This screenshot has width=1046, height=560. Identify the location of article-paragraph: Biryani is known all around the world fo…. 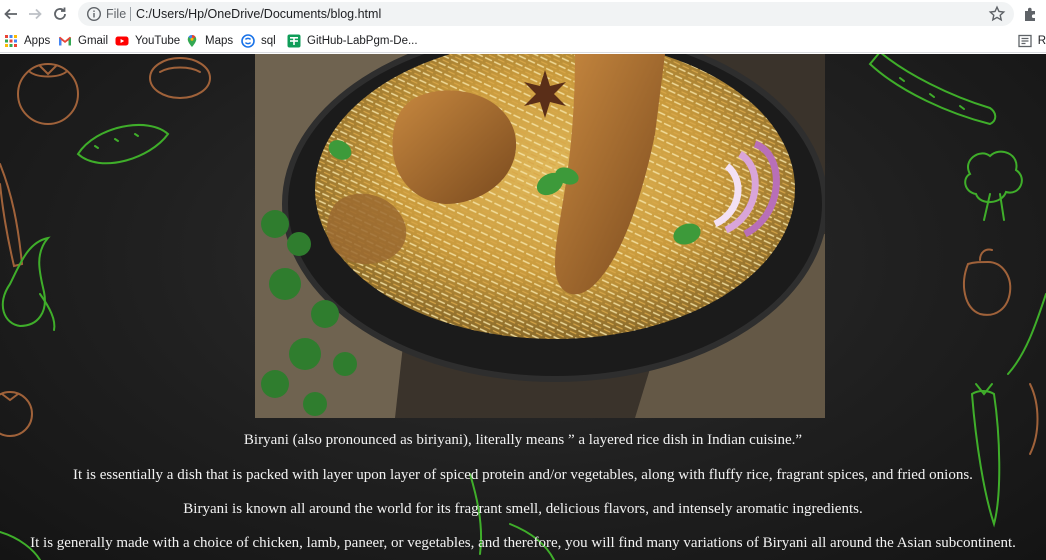
(523, 509).